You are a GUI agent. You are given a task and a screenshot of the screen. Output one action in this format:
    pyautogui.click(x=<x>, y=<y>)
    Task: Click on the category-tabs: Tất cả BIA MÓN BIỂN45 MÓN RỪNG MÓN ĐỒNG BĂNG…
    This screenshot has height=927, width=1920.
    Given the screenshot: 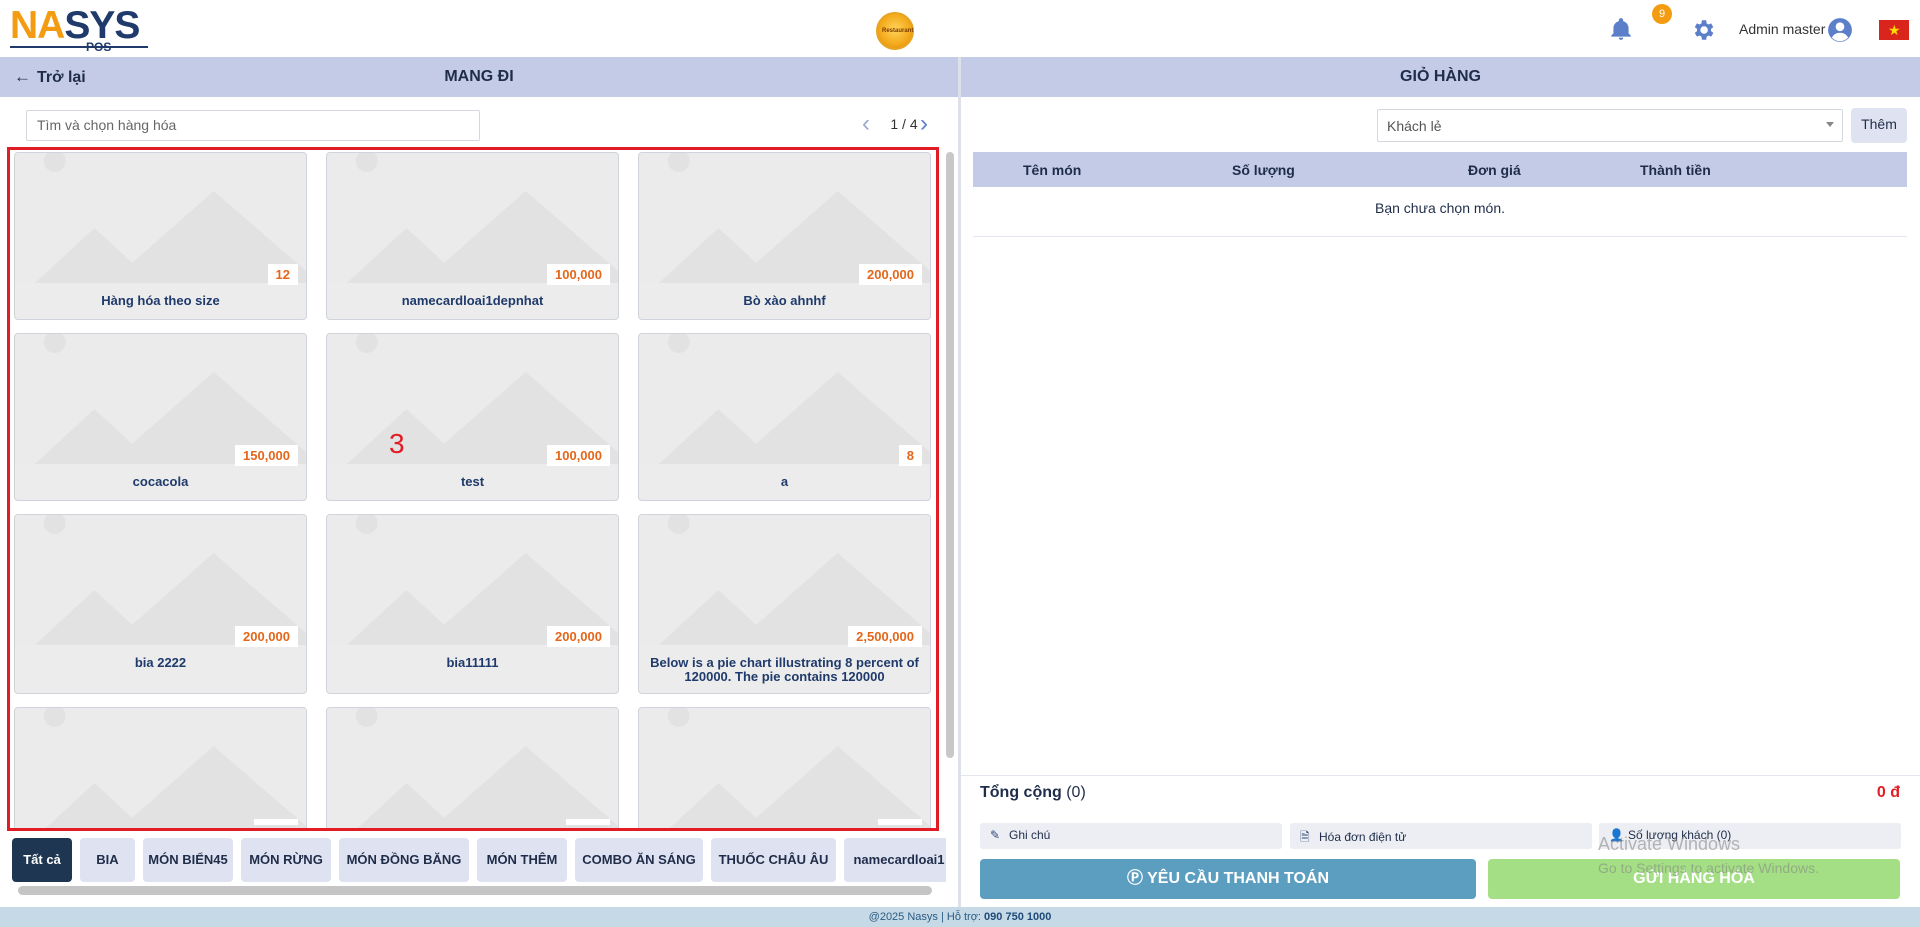 What is the action you would take?
    pyautogui.click(x=479, y=860)
    